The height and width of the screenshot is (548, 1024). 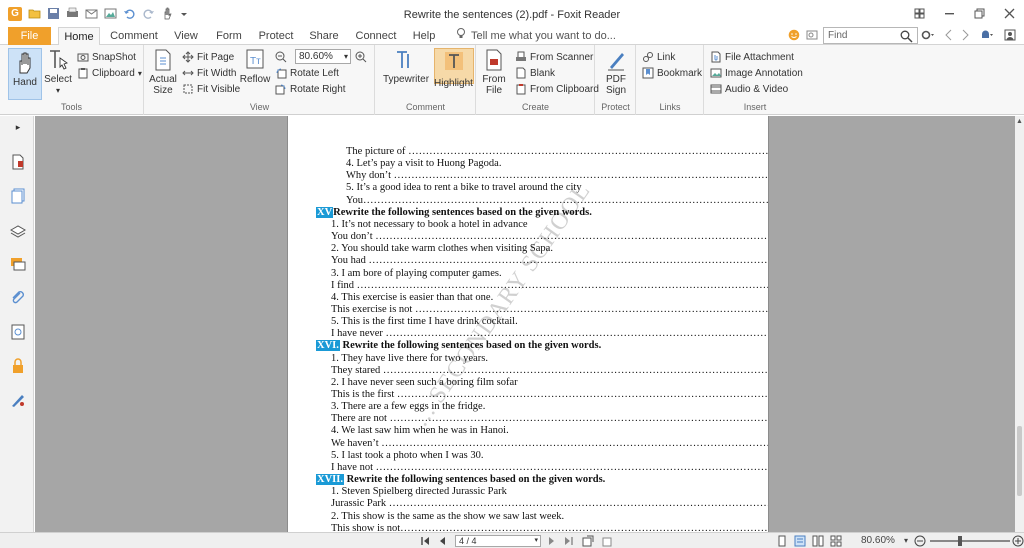 What do you see at coordinates (970, 541) in the screenshot?
I see `zoom-slider-track` at bounding box center [970, 541].